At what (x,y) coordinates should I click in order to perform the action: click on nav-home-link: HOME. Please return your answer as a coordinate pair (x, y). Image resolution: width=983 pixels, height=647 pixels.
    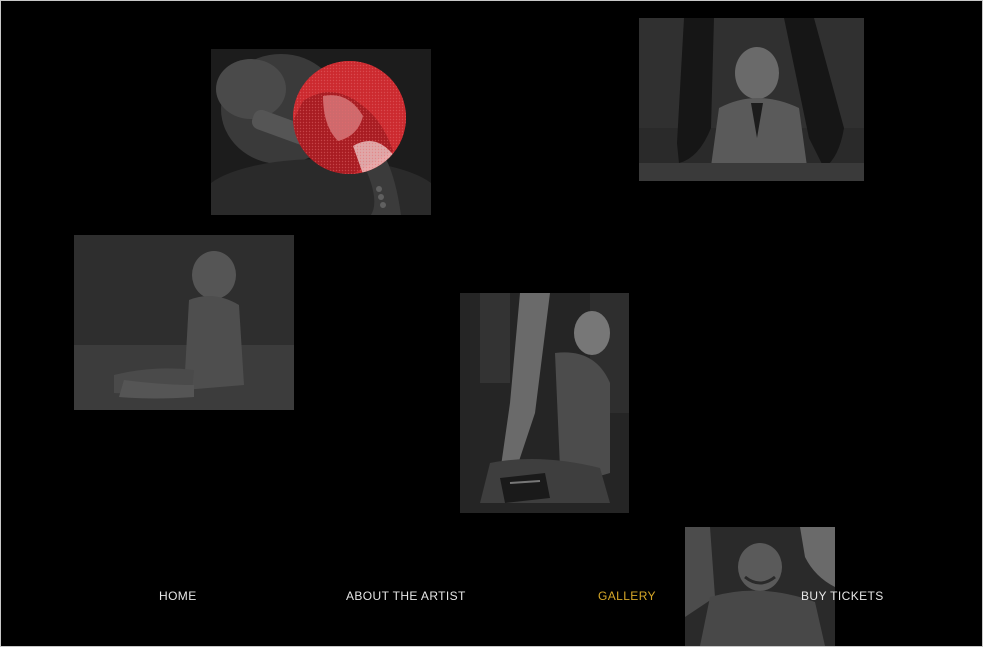
    Looking at the image, I should click on (178, 596).